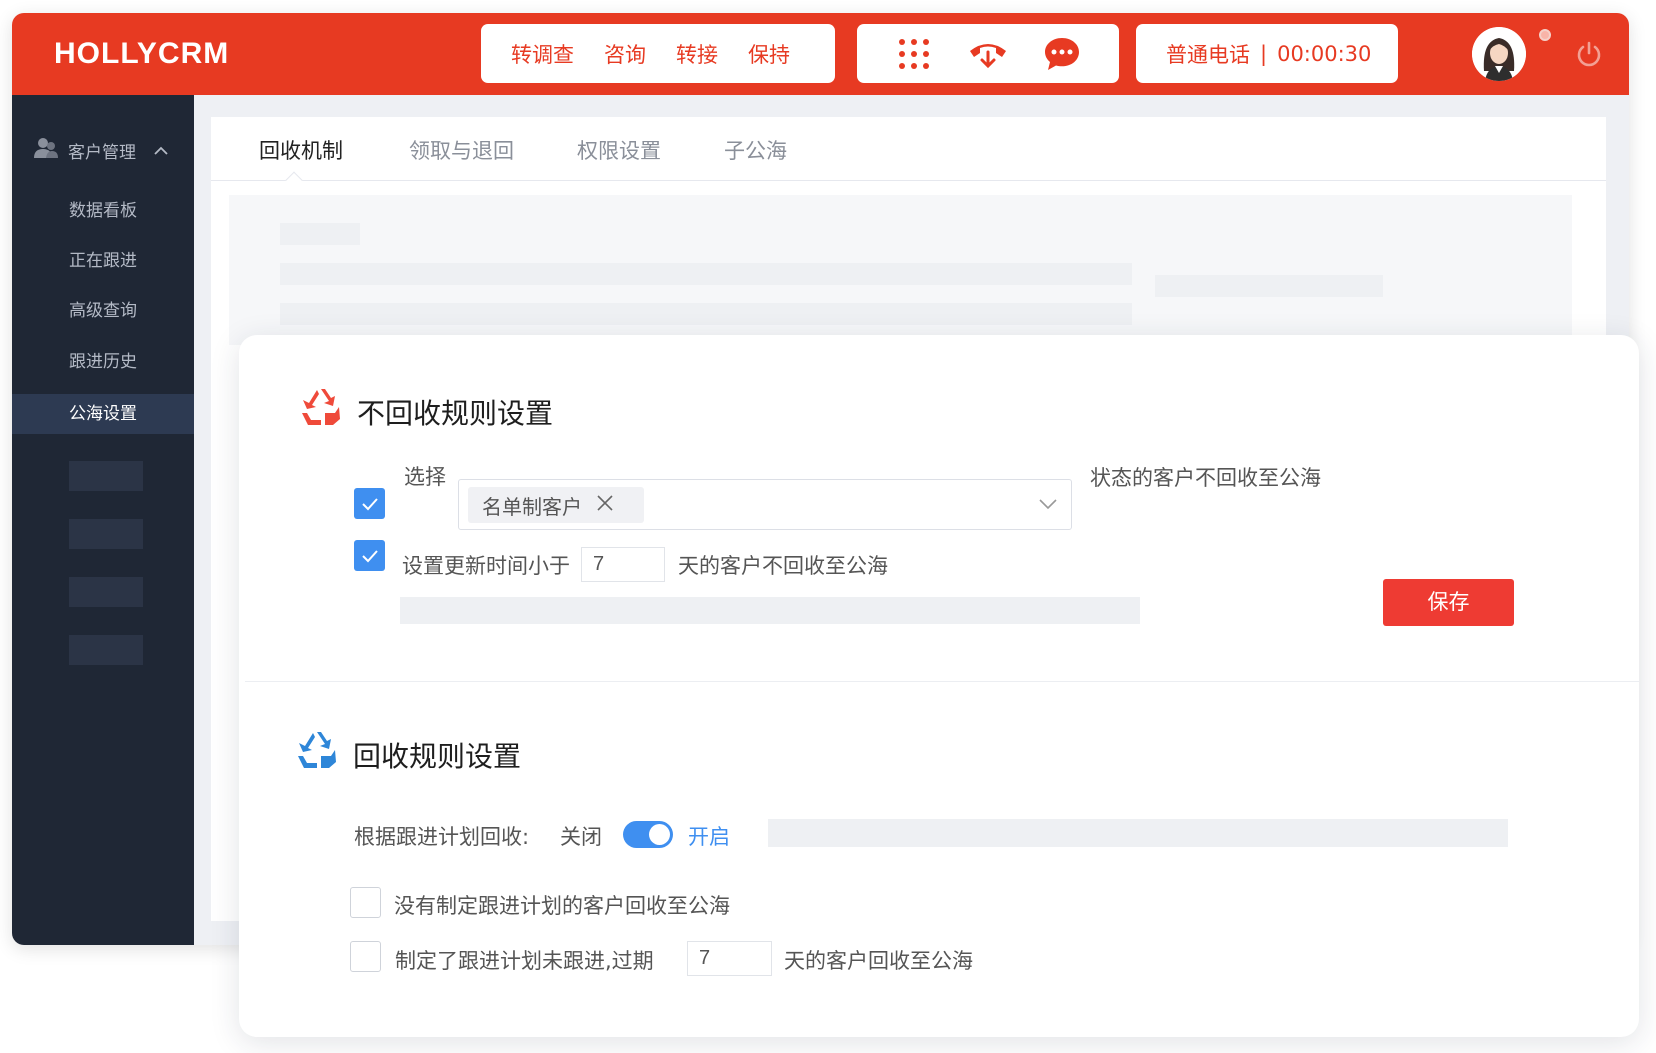 Image resolution: width=1656 pixels, height=1053 pixels. I want to click on hold-button: 保持, so click(769, 54).